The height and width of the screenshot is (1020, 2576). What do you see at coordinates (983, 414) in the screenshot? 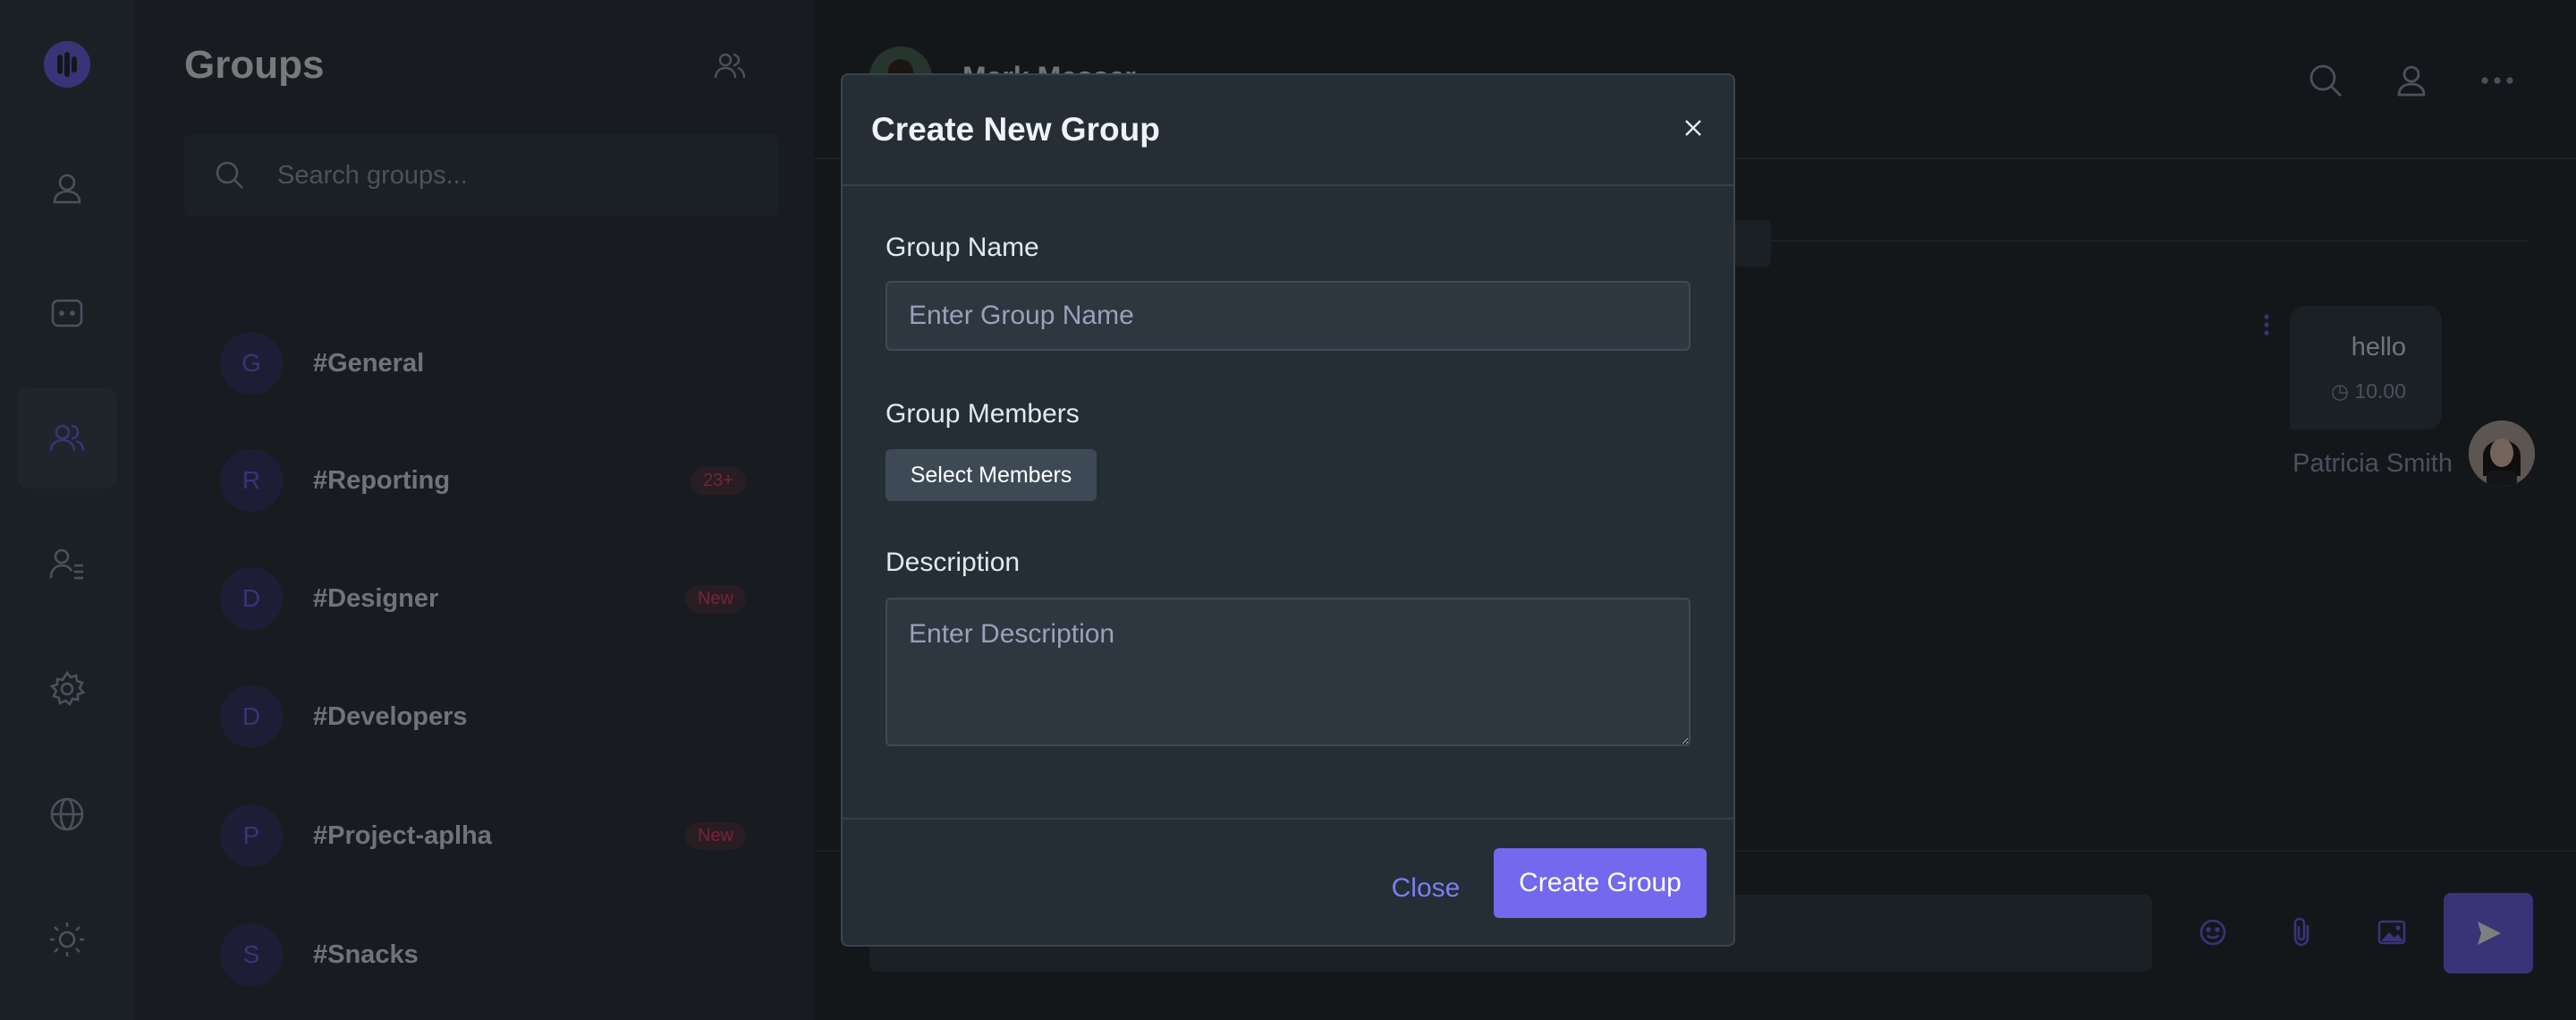
I see `group-members-label: Group Members` at bounding box center [983, 414].